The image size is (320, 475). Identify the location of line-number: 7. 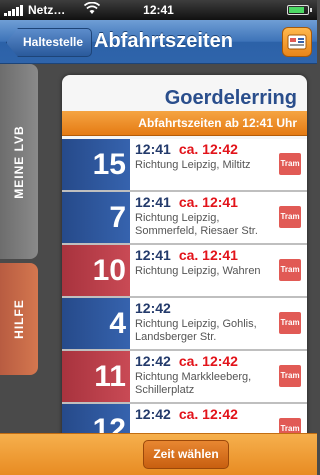
(96, 217).